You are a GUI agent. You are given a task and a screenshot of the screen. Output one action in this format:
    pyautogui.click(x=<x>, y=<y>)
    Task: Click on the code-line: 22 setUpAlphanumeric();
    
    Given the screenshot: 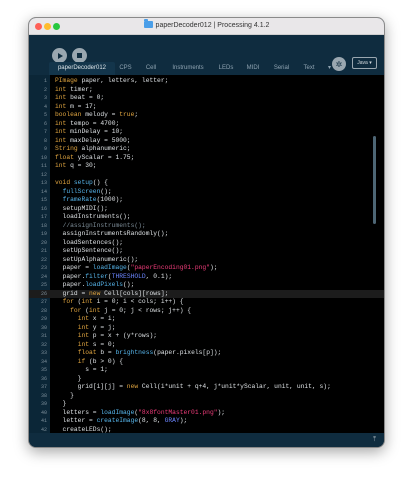 What is the action you would take?
    pyautogui.click(x=206, y=260)
    